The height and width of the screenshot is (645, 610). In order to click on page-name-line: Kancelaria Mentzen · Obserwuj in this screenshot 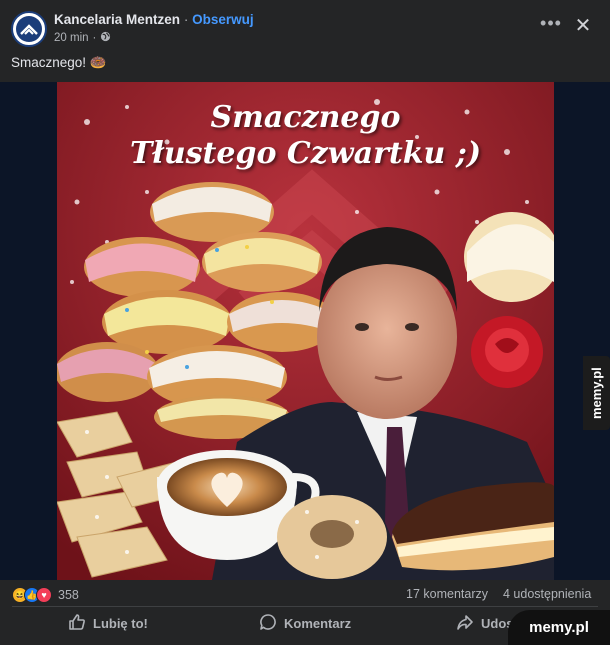, I will do `click(154, 19)`.